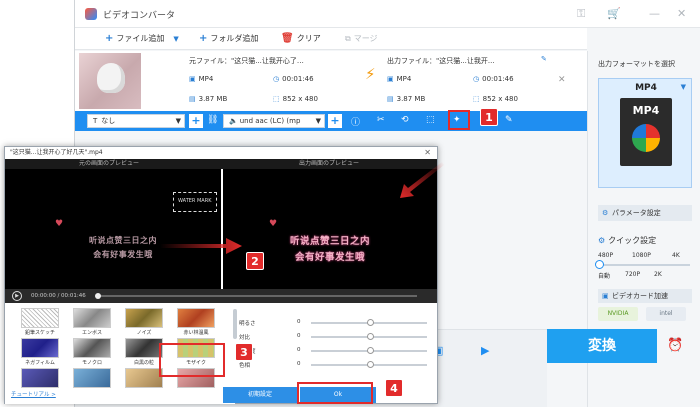 This screenshot has height=407, width=700. Describe the element at coordinates (196, 322) in the screenshot. I see `filter-red-forest: 赤い林温風` at that location.